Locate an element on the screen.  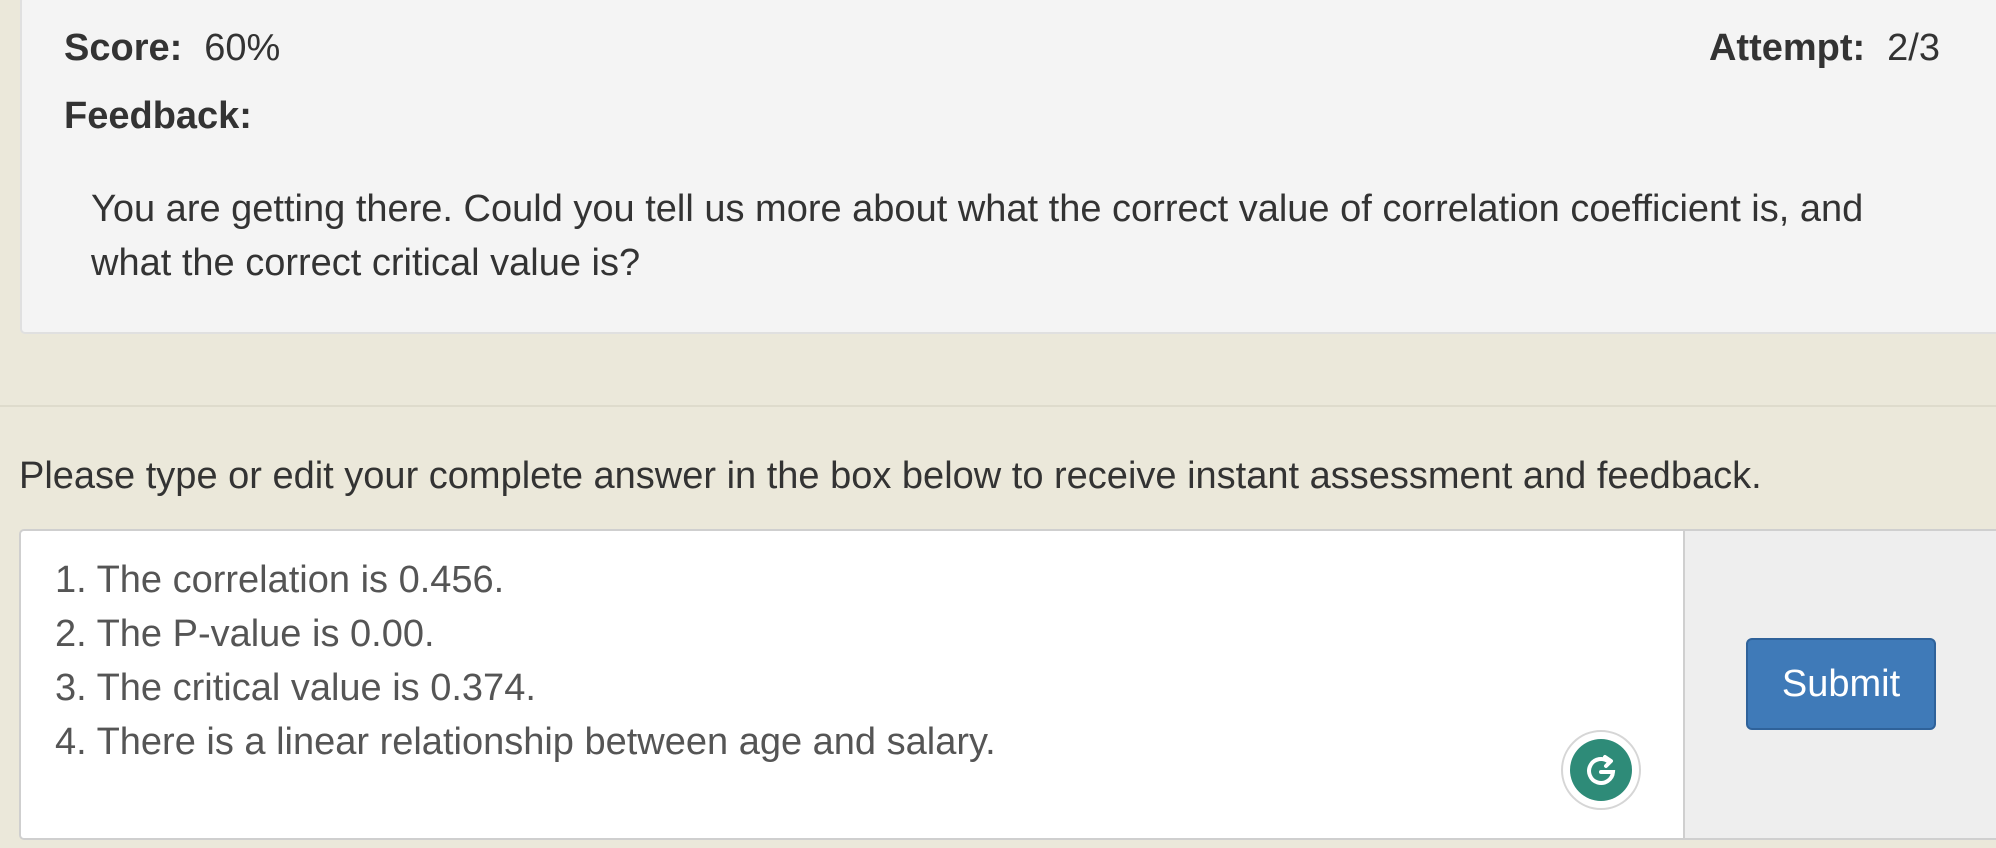
attempt-row: Attempt: 2/3 is located at coordinates (1824, 48).